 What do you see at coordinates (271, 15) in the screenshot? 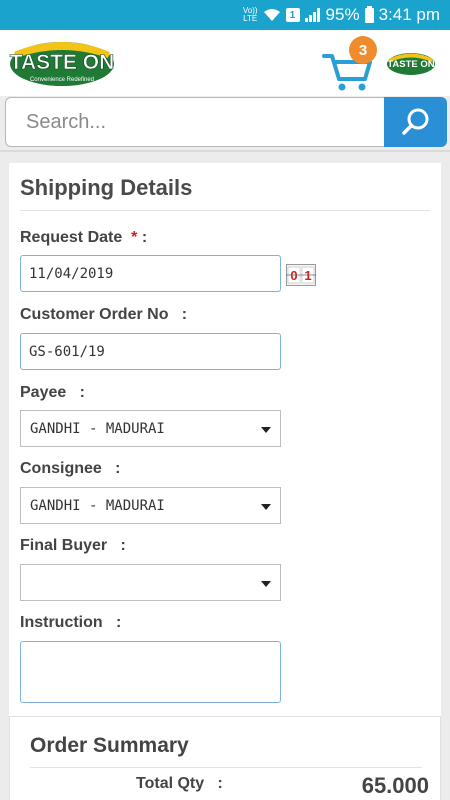
I see `wifi-icon` at bounding box center [271, 15].